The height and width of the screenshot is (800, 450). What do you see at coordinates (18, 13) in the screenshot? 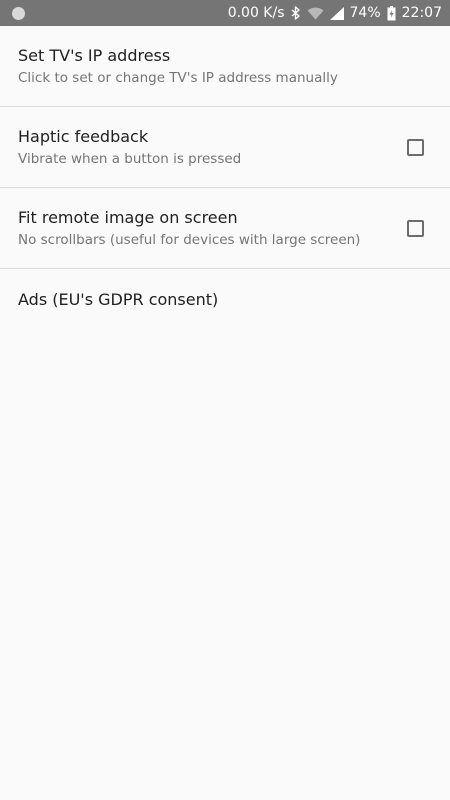
I see `notification-dot-icon` at bounding box center [18, 13].